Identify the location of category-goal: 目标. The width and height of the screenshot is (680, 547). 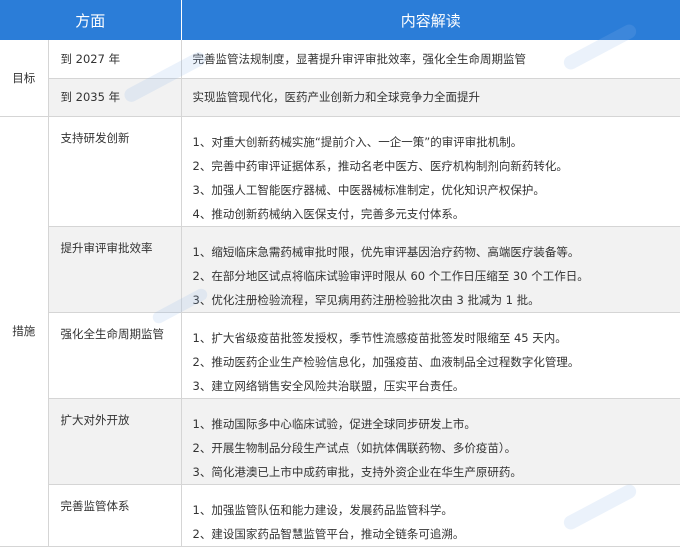
(24, 78).